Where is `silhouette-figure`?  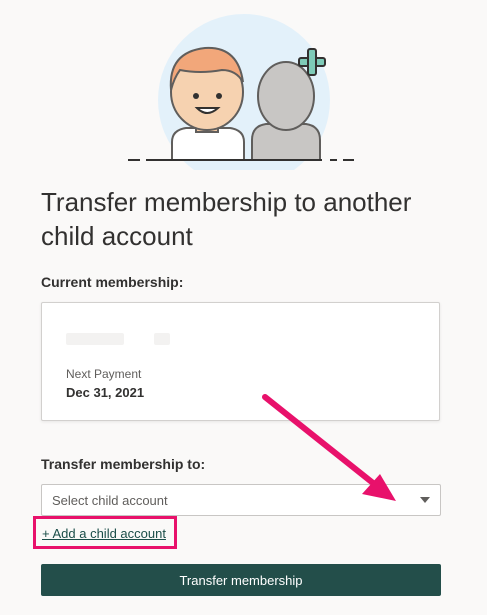
silhouette-figure is located at coordinates (286, 111).